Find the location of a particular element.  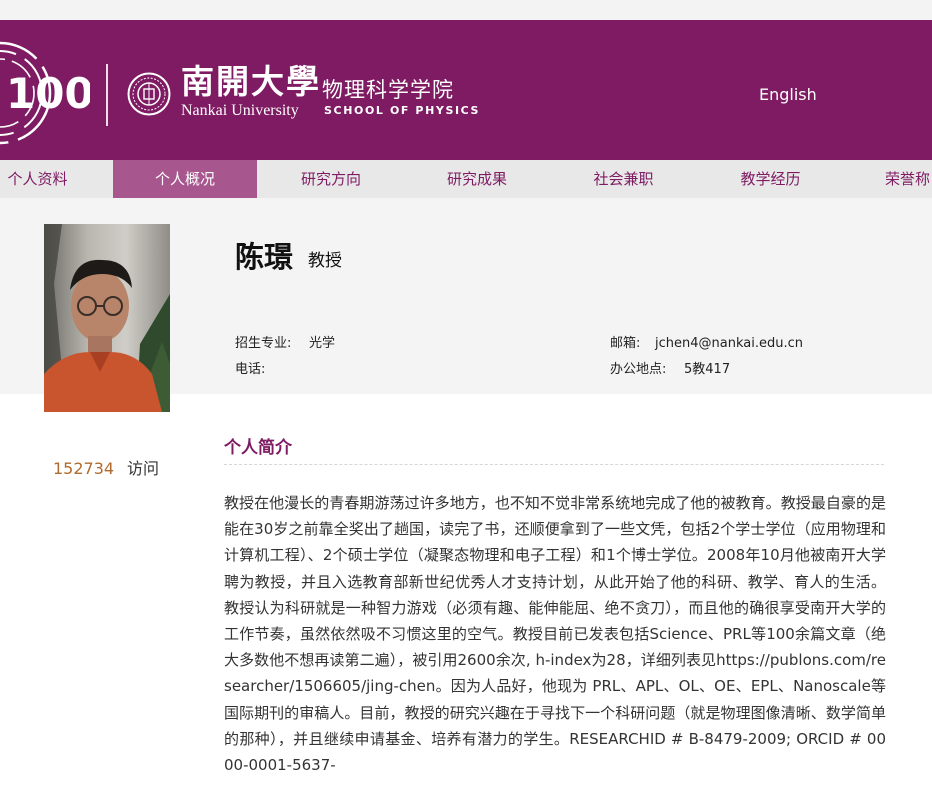

profile-title: 教授 is located at coordinates (325, 261).